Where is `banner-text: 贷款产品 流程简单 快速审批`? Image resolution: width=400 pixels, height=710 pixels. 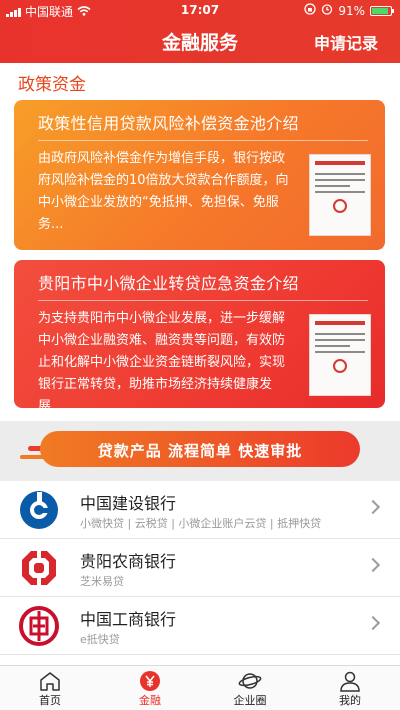 banner-text: 贷款产品 流程简单 快速审批 is located at coordinates (200, 451).